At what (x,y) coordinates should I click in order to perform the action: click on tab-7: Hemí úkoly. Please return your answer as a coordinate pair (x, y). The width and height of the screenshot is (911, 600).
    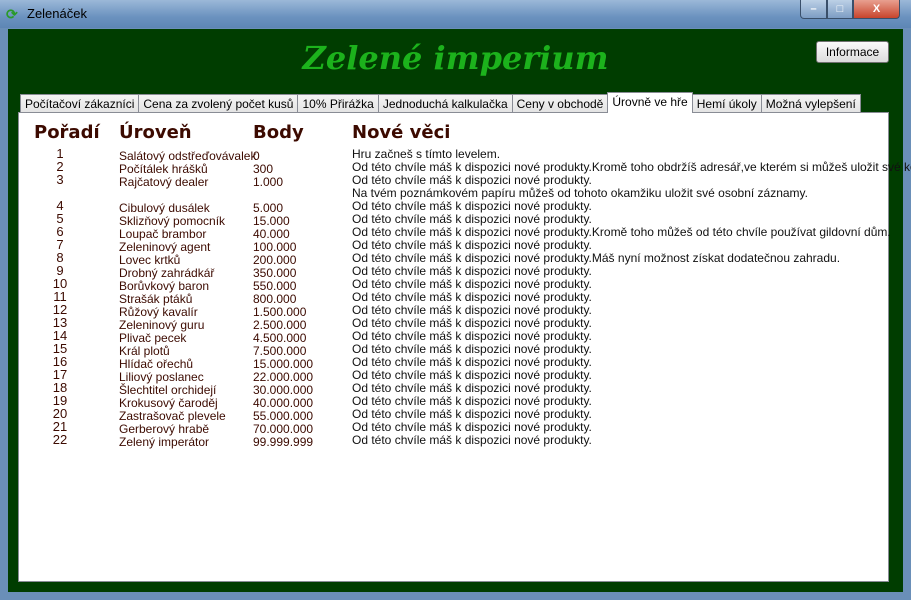
    Looking at the image, I should click on (726, 103).